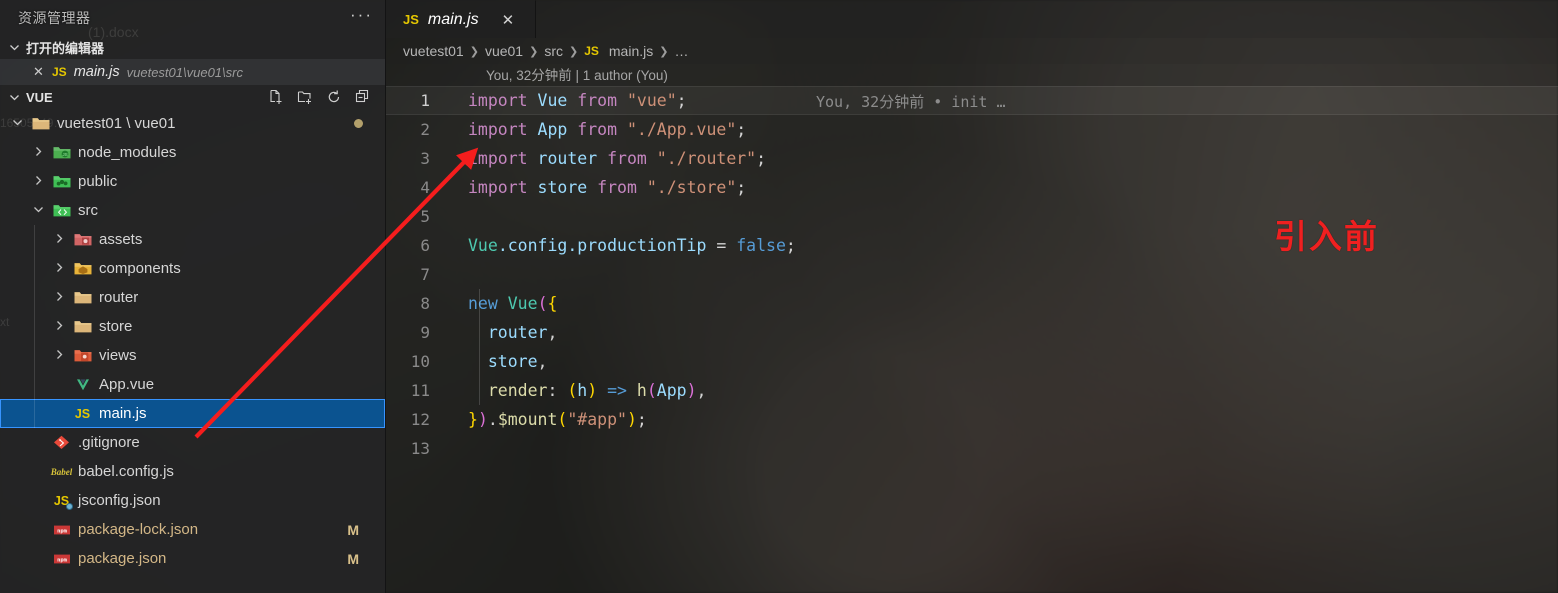 This screenshot has width=1558, height=593. Describe the element at coordinates (361, 16) in the screenshot. I see `sidebar-more-actions-icon: ···` at that location.